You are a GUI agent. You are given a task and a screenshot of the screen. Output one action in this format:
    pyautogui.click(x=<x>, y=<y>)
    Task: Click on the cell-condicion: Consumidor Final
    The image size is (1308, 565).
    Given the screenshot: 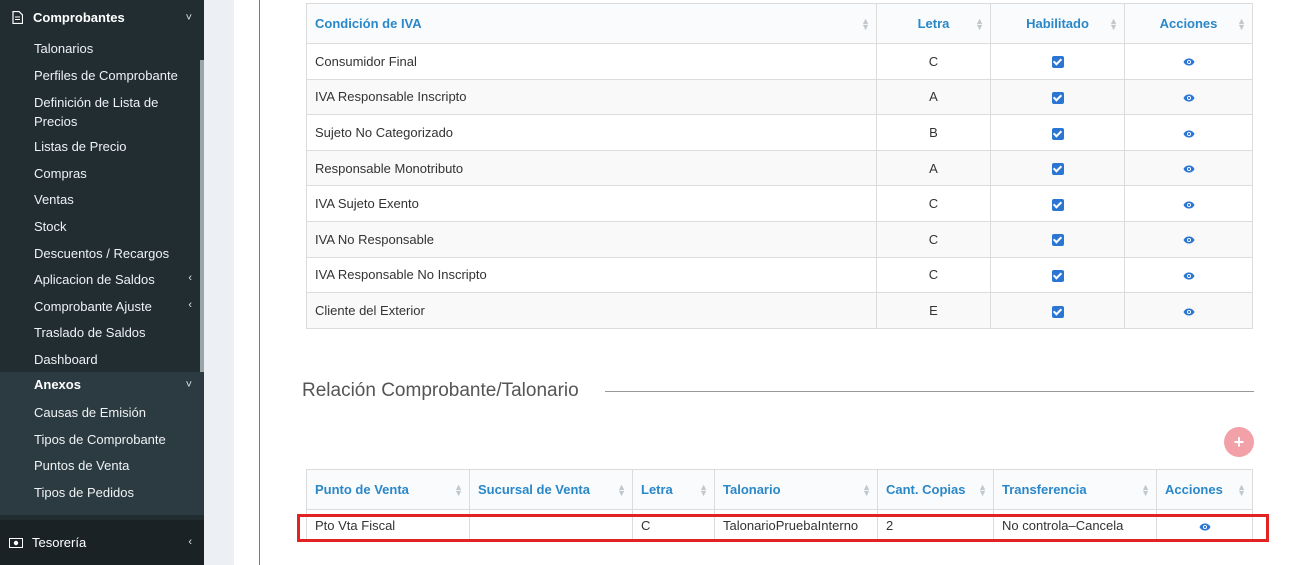 What is the action you would take?
    pyautogui.click(x=591, y=61)
    